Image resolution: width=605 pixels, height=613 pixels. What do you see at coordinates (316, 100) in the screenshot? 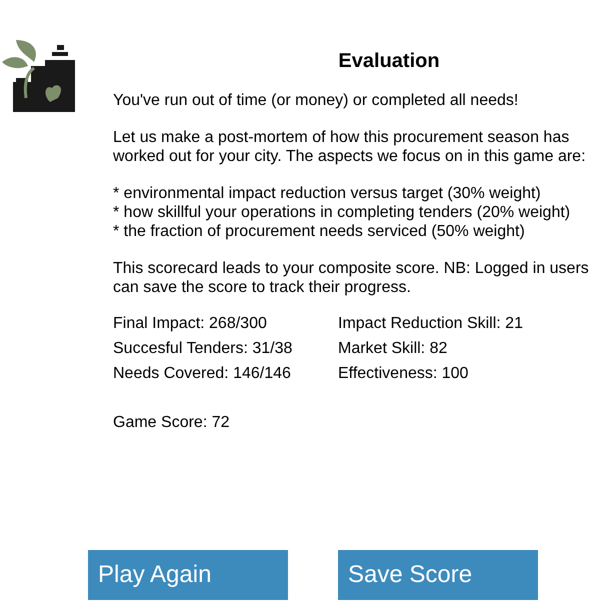
I see `paragraph: You've run out of time (or money) or completed all needs!` at bounding box center [316, 100].